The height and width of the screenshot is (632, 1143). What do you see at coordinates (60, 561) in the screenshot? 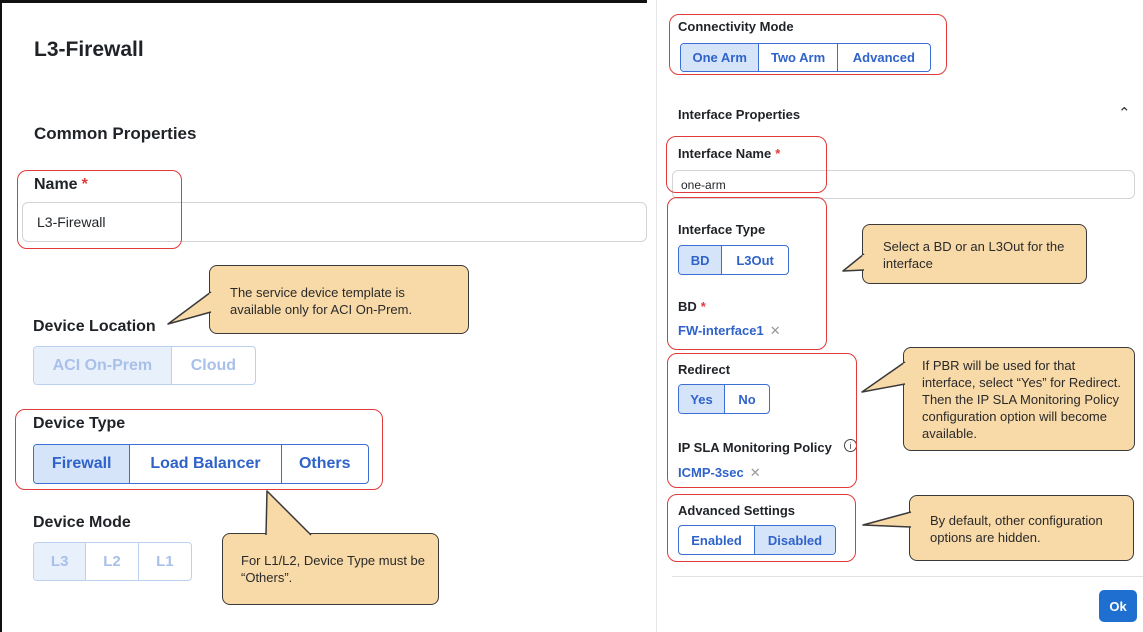
I see `option-l3: L3` at bounding box center [60, 561].